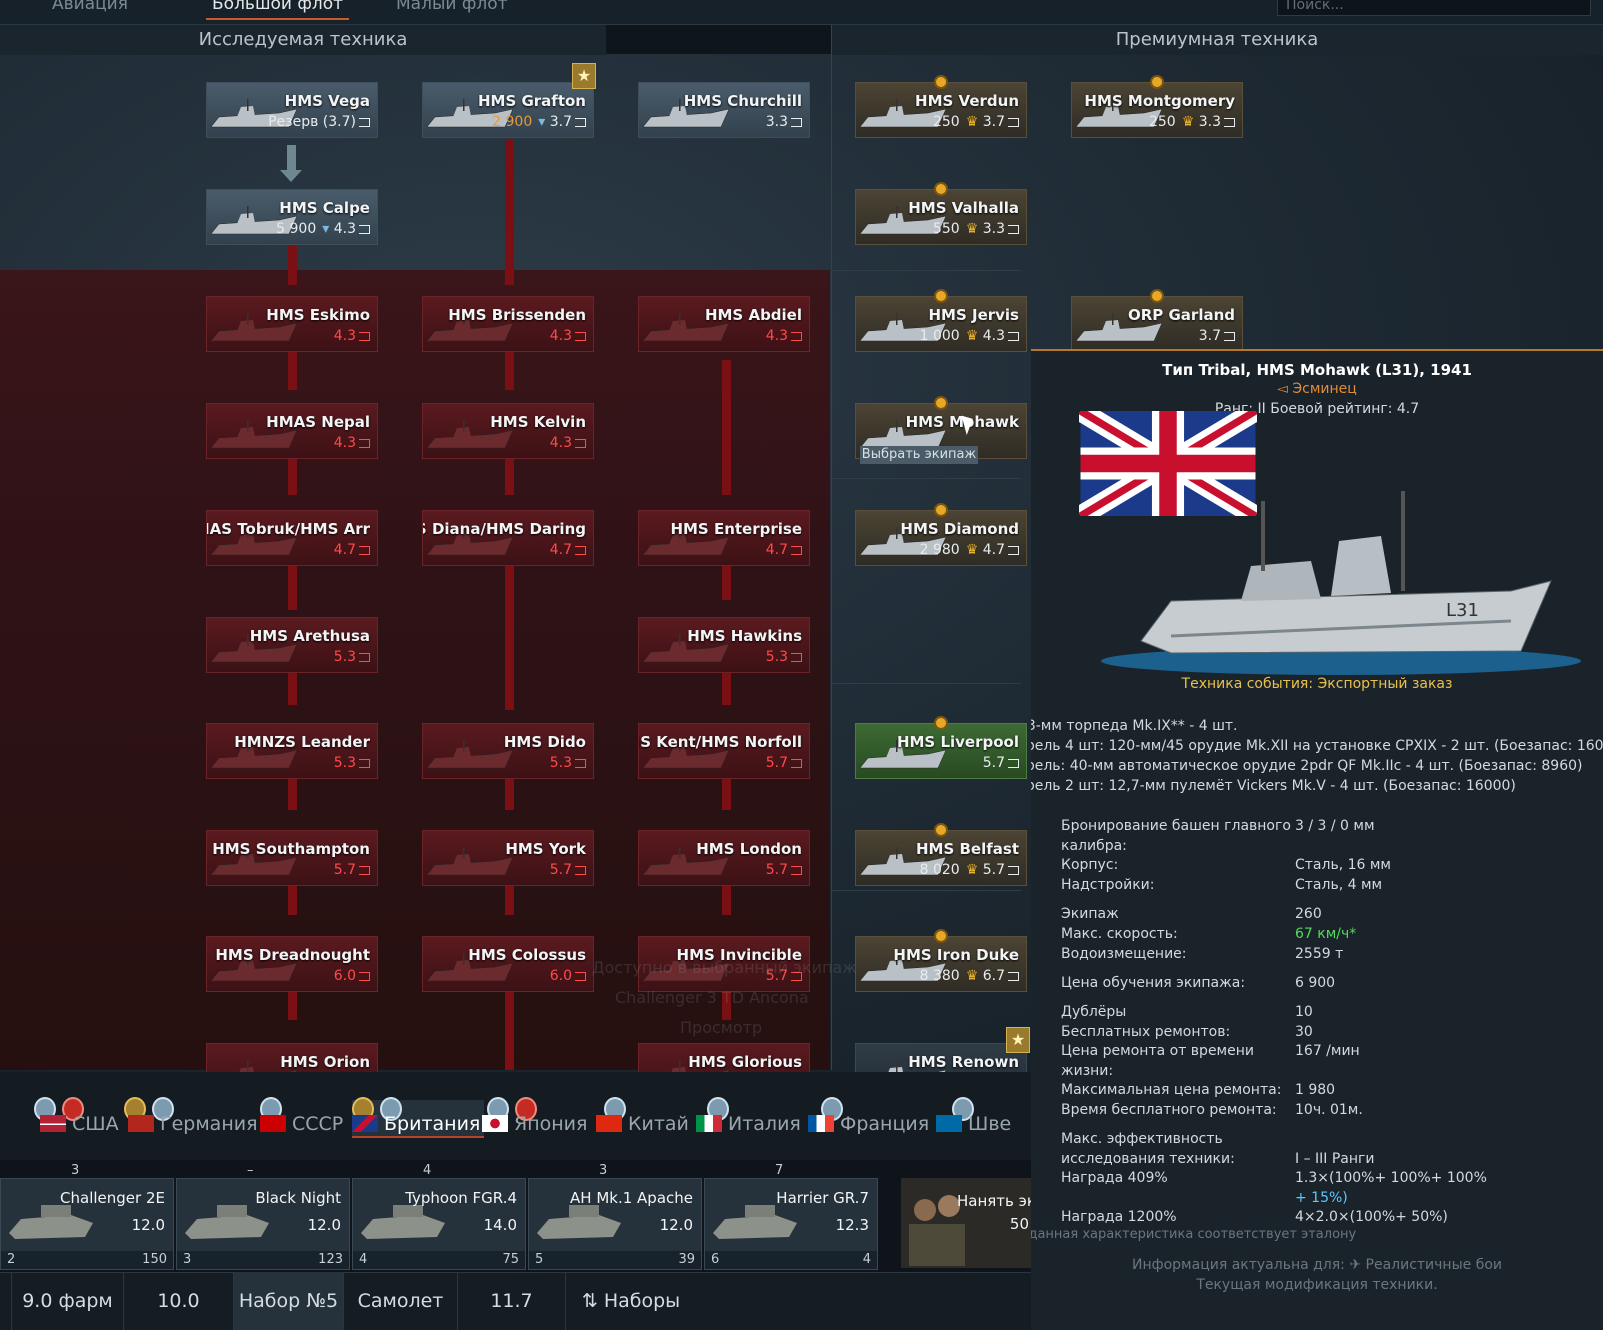  Describe the element at coordinates (289, 1301) in the screenshot. I see `preset-button-active: Набор №5` at that location.